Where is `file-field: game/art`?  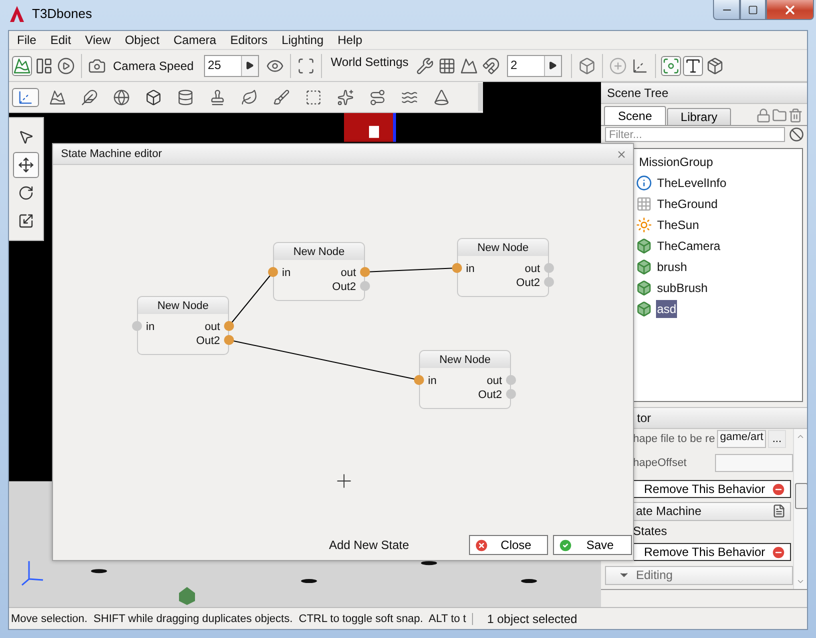 file-field: game/art is located at coordinates (741, 439).